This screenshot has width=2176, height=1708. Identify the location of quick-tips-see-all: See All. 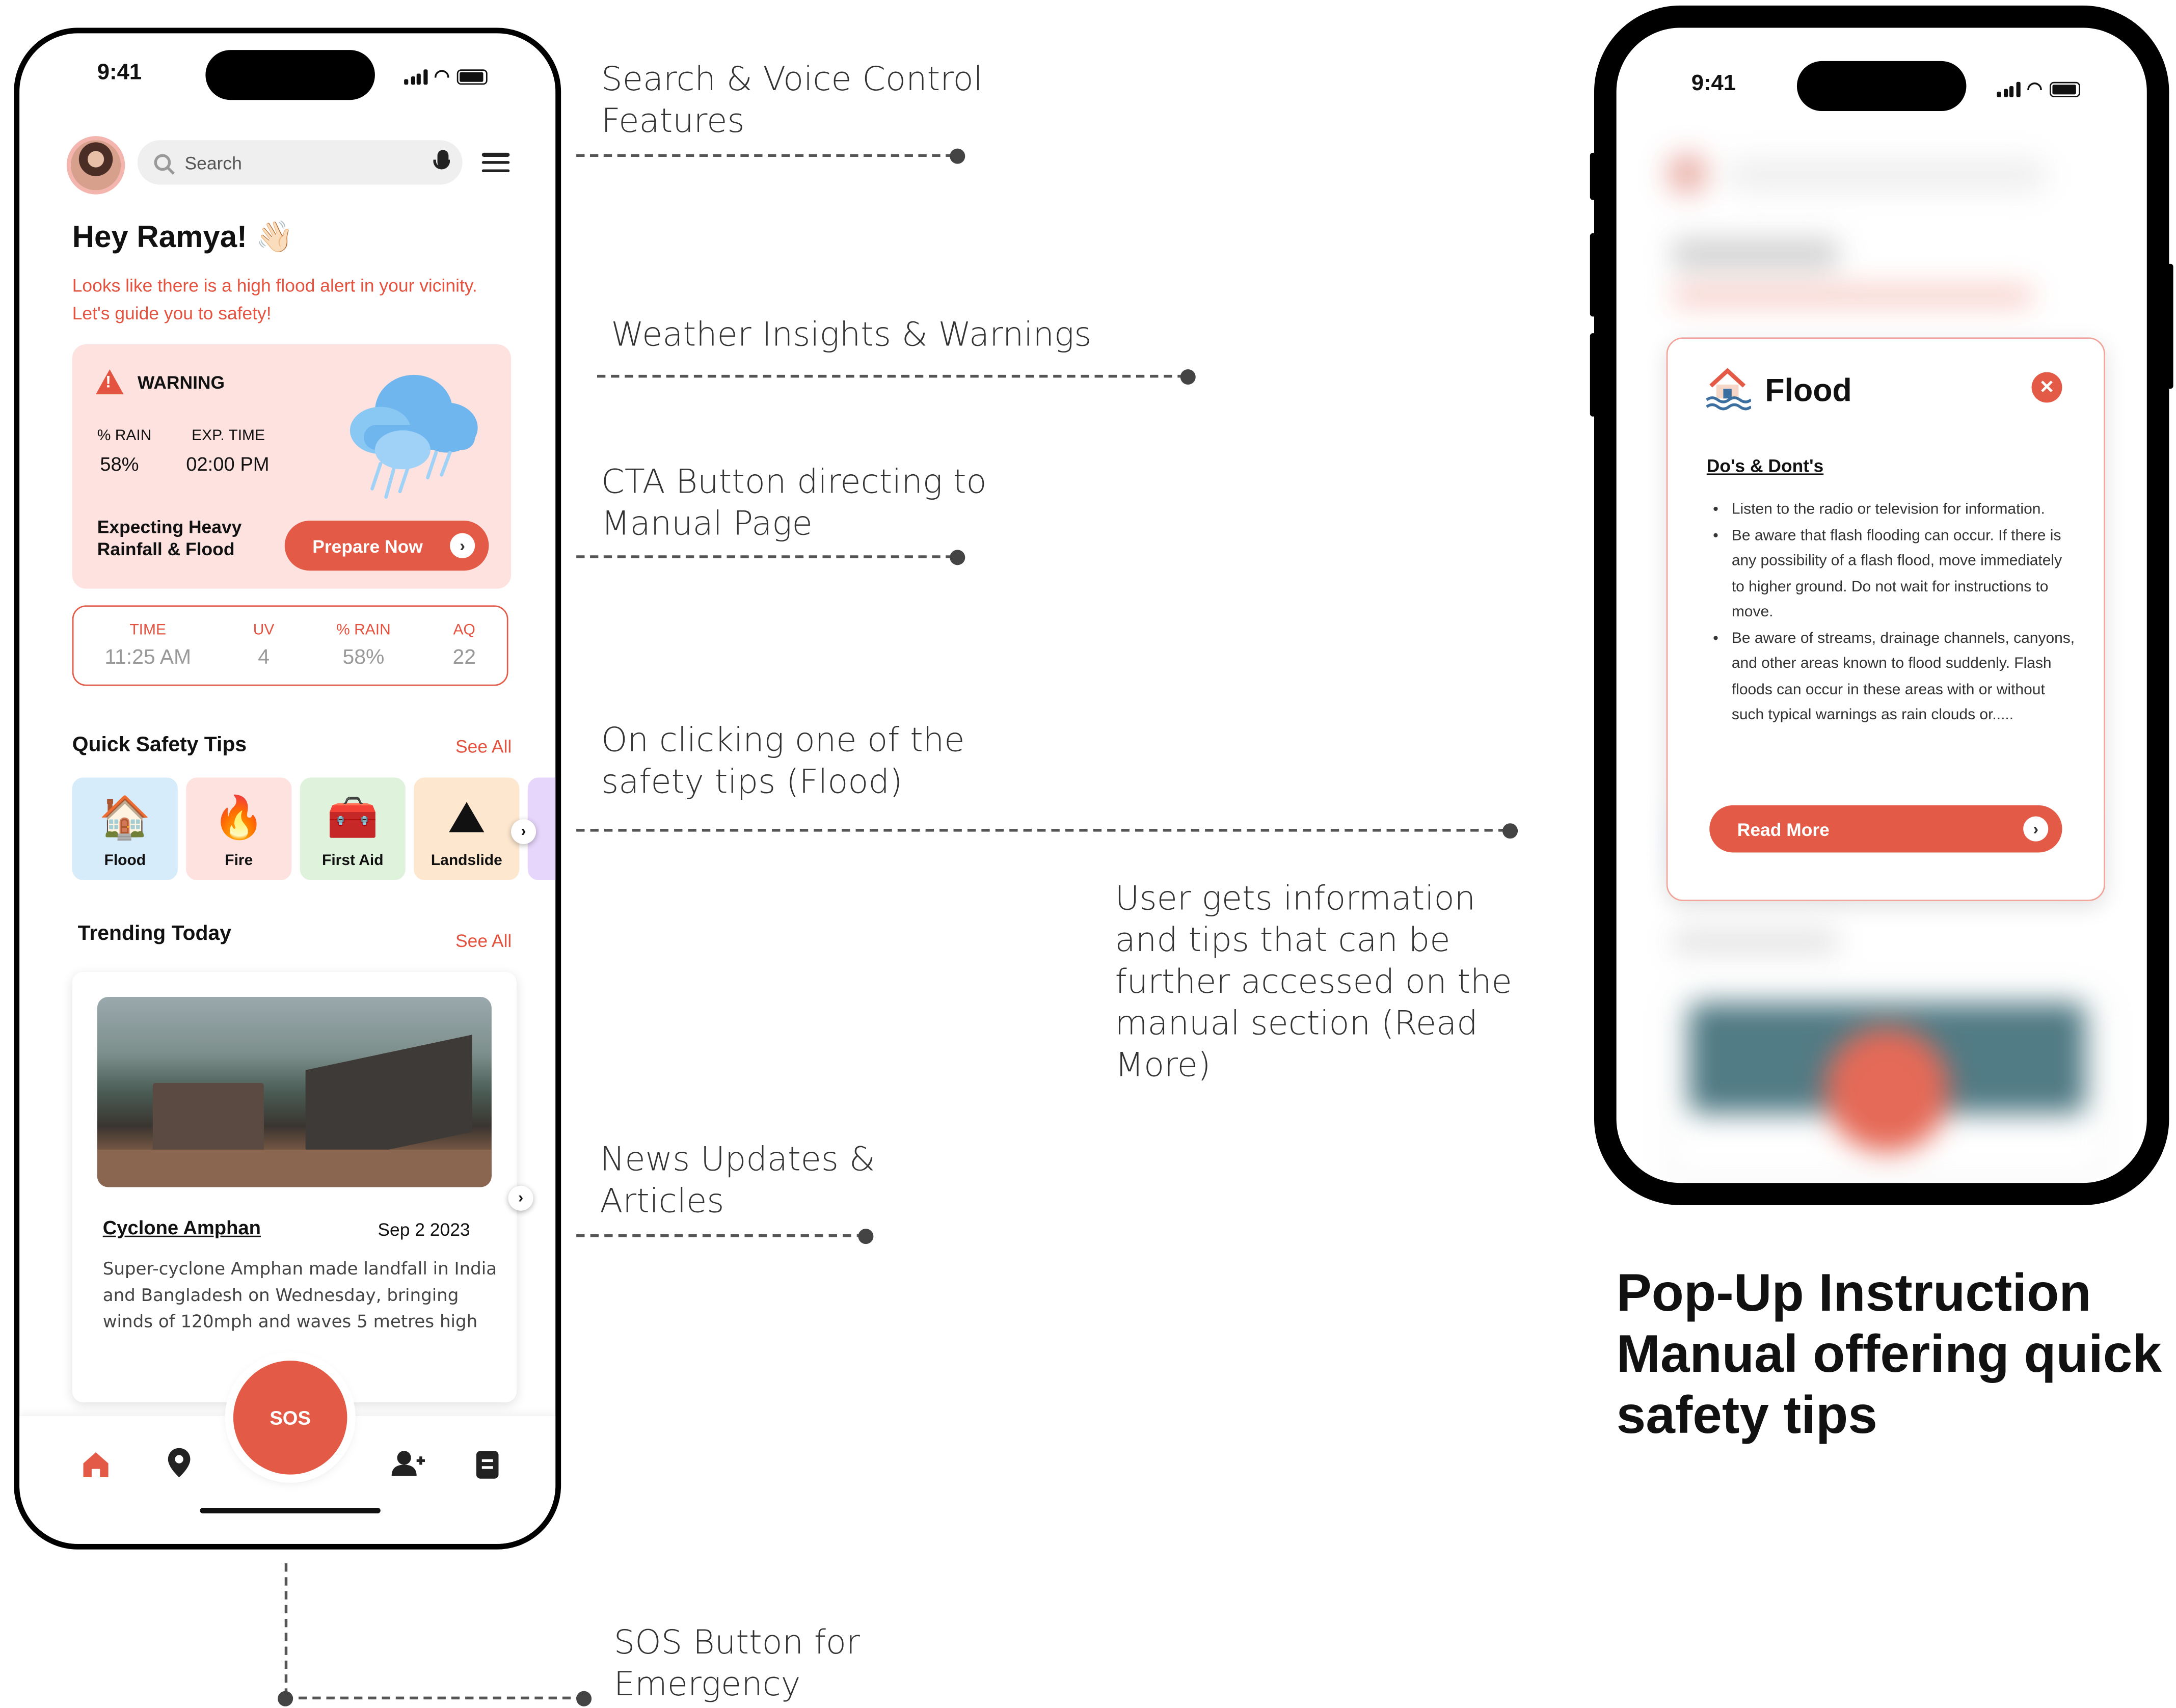
(483, 747).